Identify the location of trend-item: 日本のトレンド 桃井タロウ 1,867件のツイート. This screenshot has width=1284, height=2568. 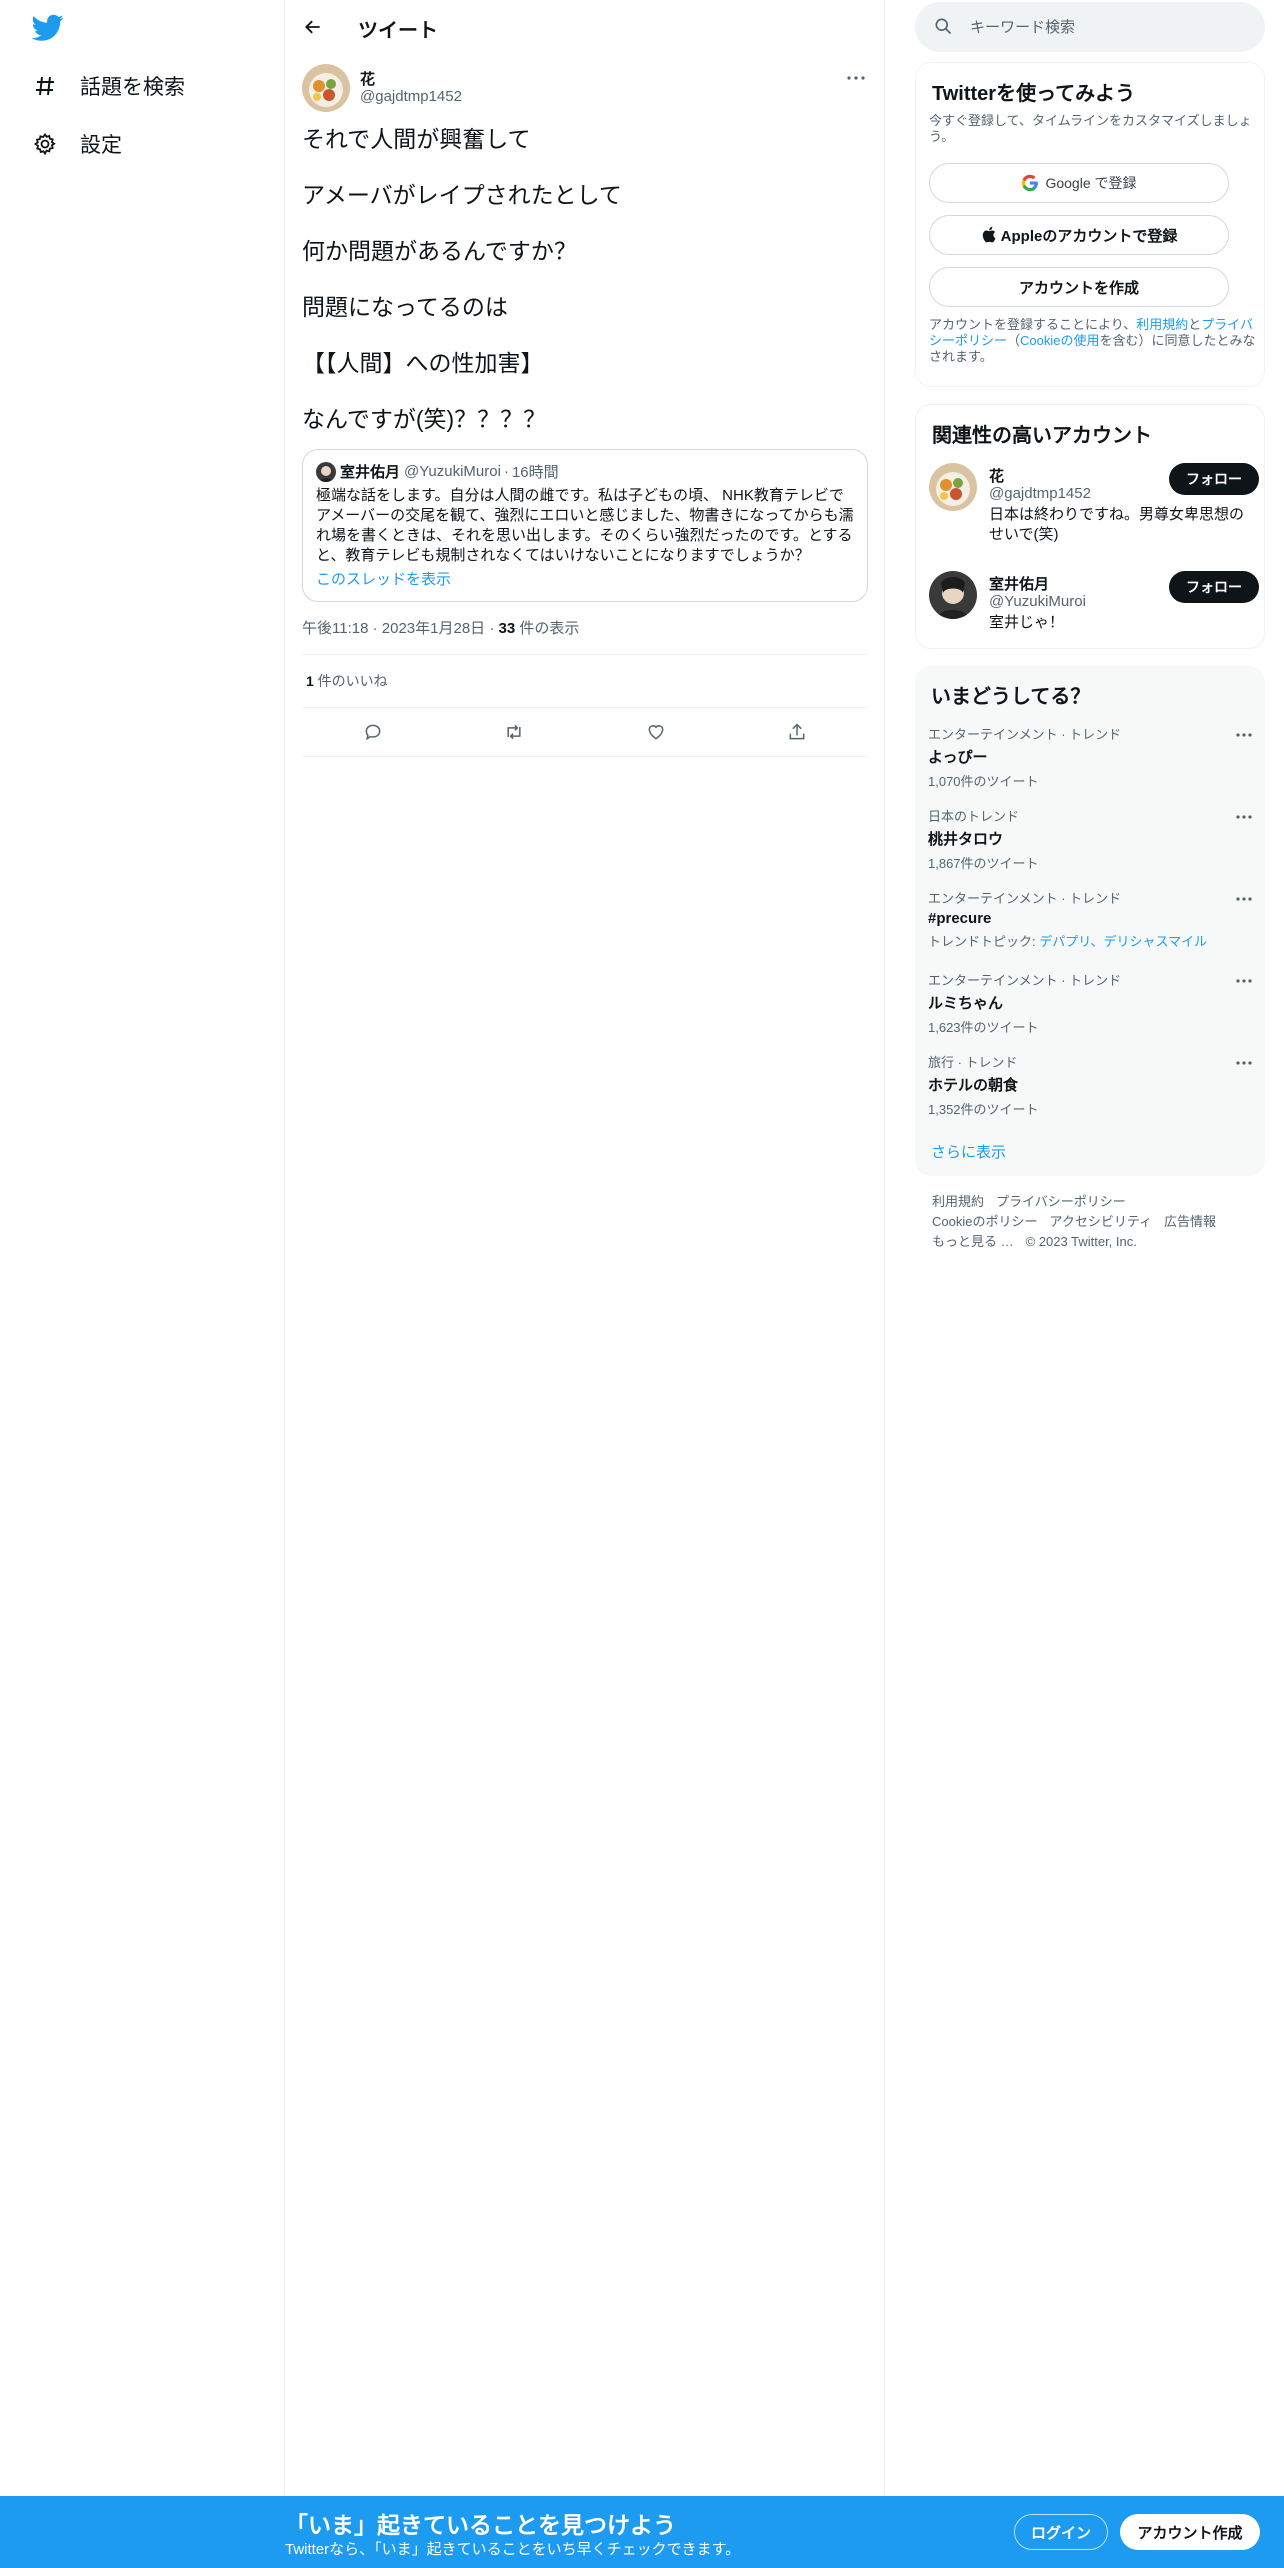
(1090, 839).